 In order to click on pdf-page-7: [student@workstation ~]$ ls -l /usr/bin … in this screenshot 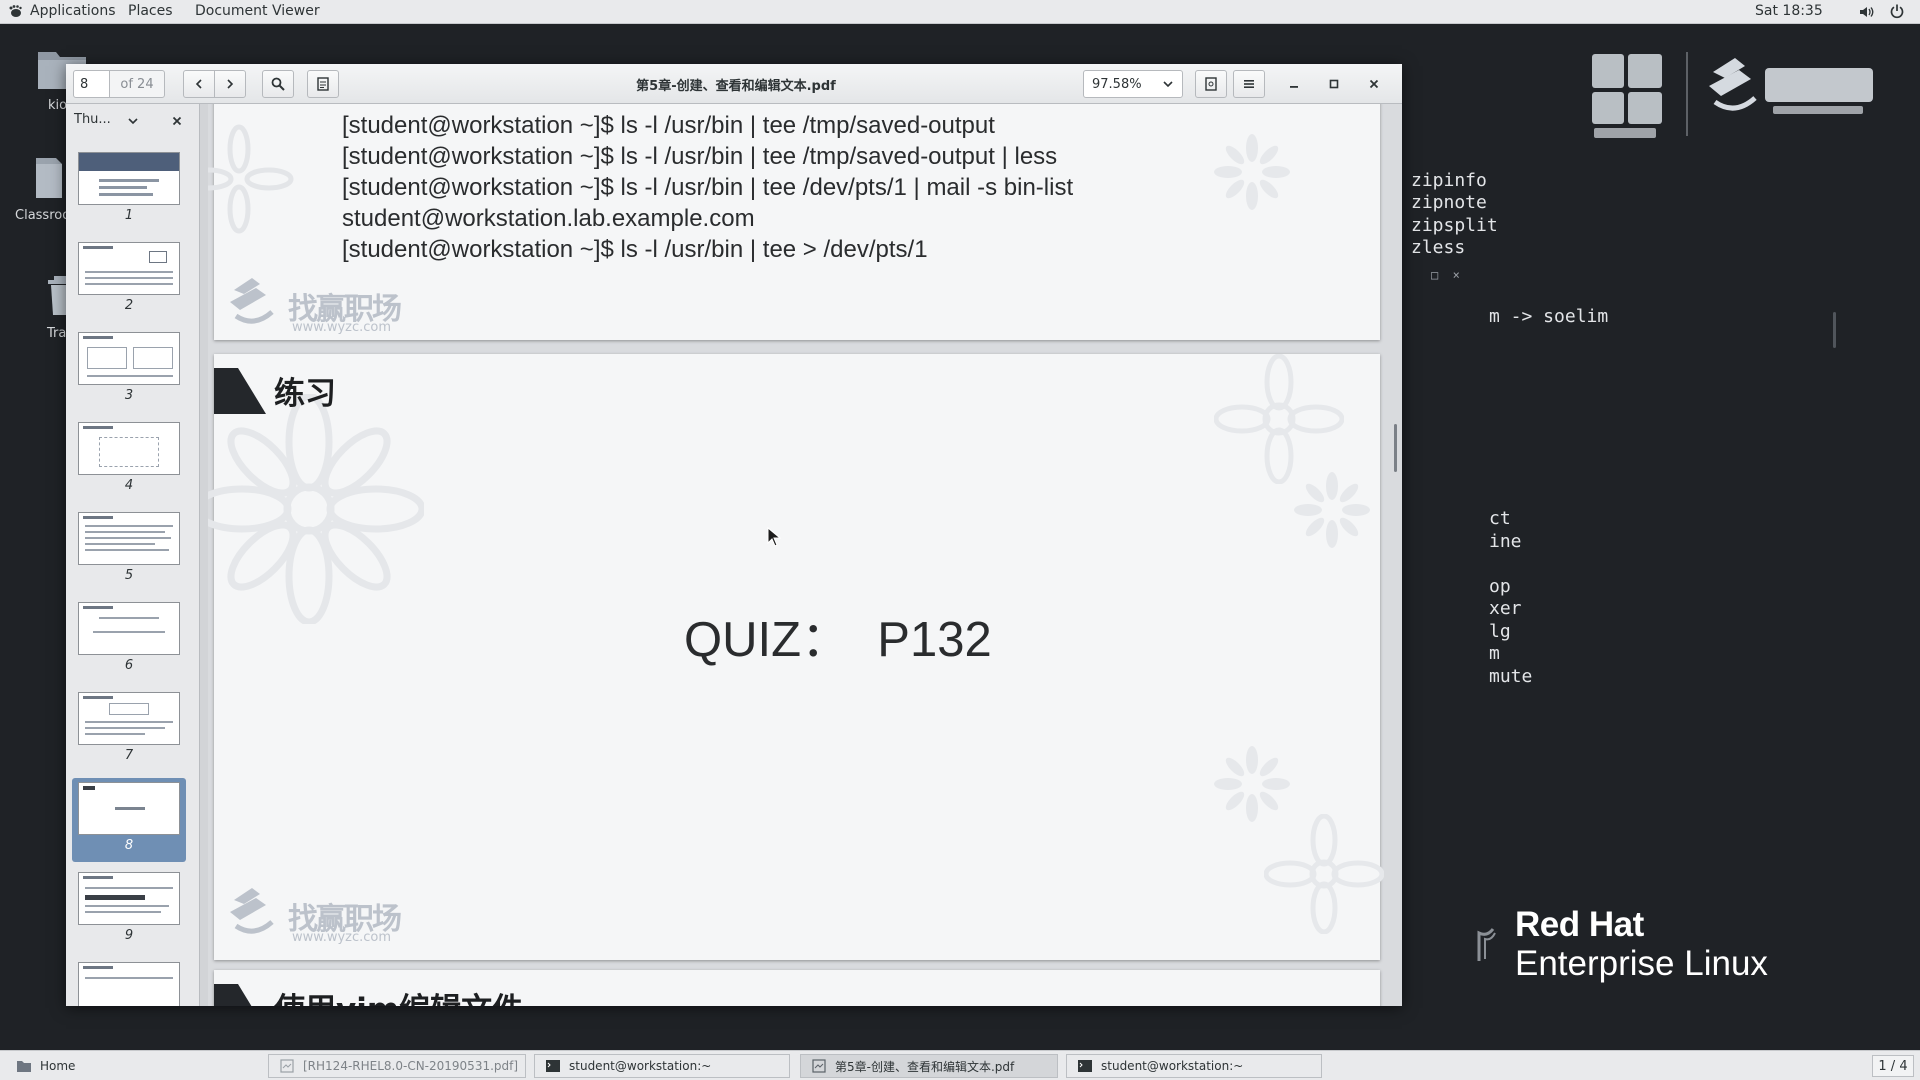, I will do `click(794, 222)`.